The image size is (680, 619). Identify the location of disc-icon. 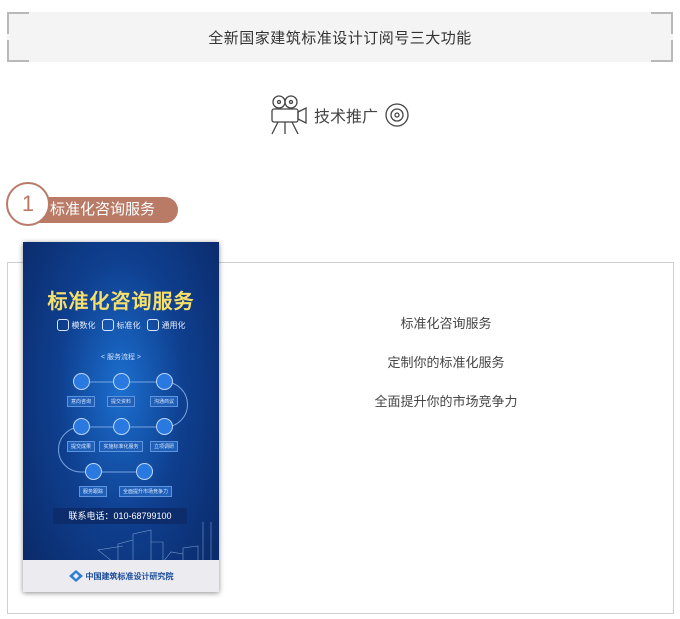
(397, 115).